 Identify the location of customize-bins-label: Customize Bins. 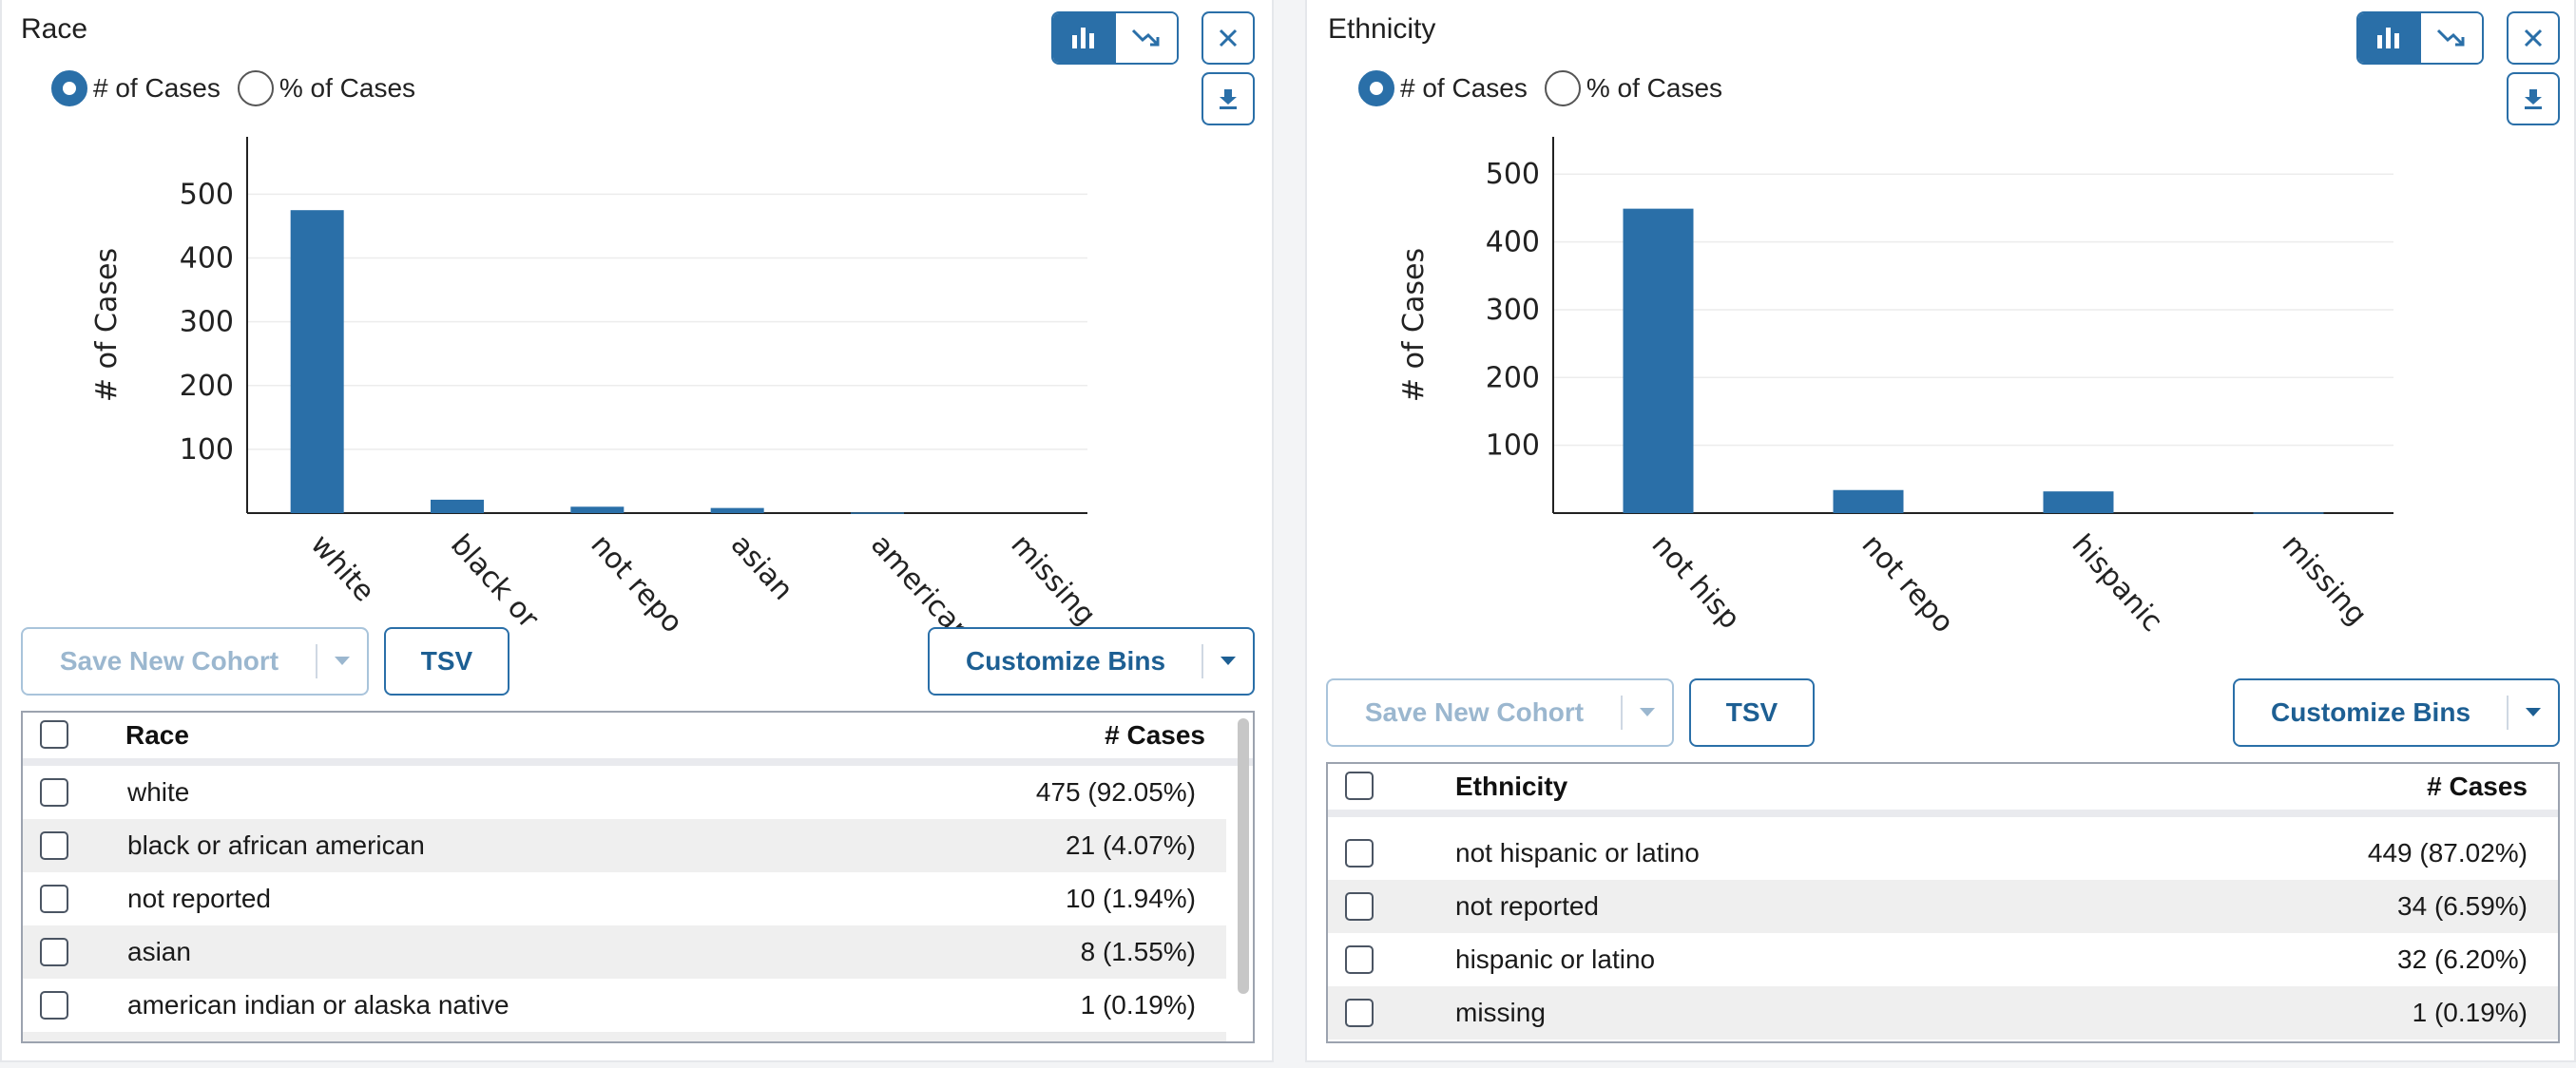
(1065, 661).